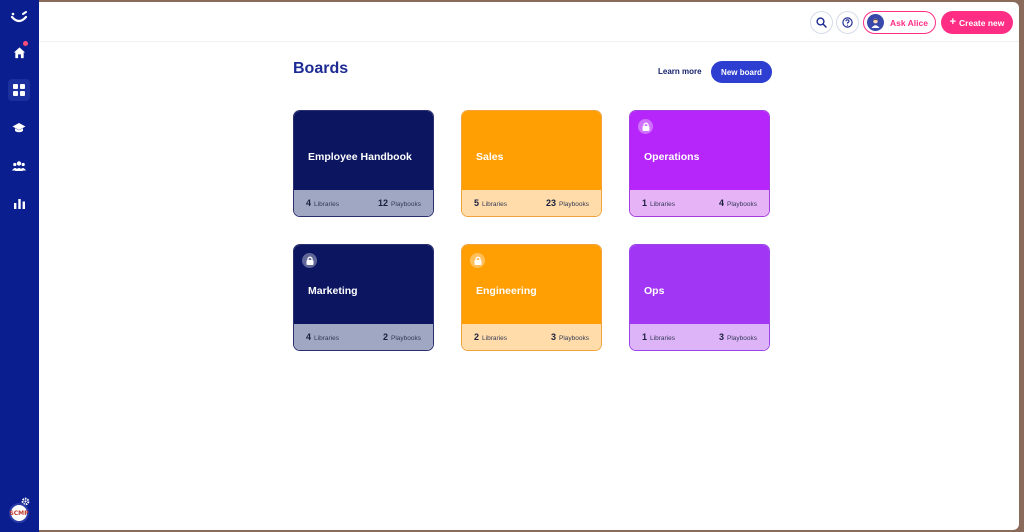 This screenshot has height=532, width=1024. I want to click on grid-icon, so click(19, 90).